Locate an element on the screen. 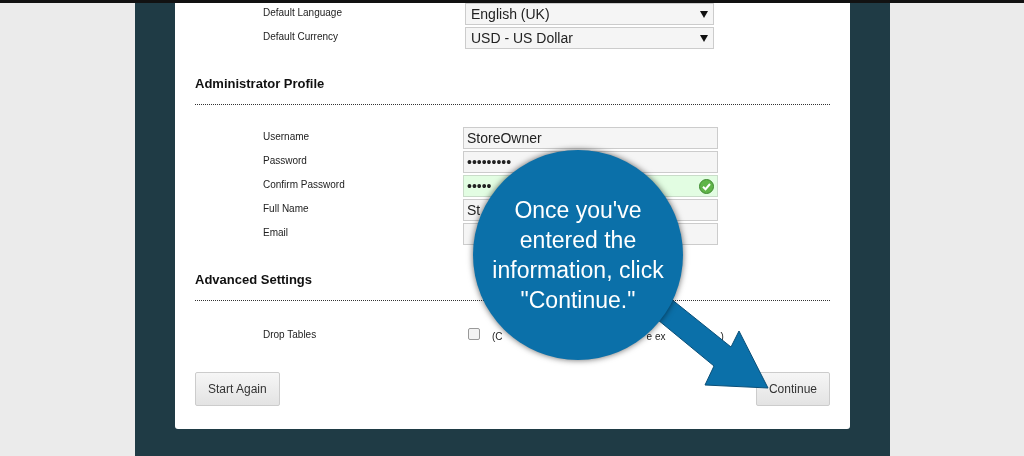 Image resolution: width=1024 pixels, height=456 pixels. hint-text-fragment: e ex is located at coordinates (656, 337).